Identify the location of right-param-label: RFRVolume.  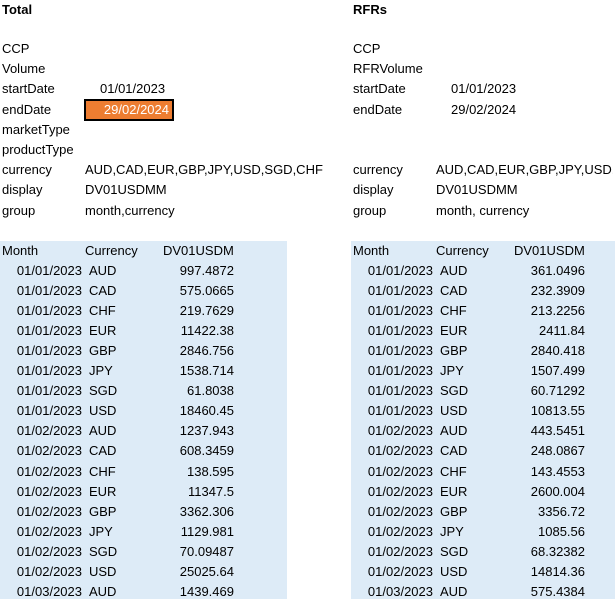
(398, 69).